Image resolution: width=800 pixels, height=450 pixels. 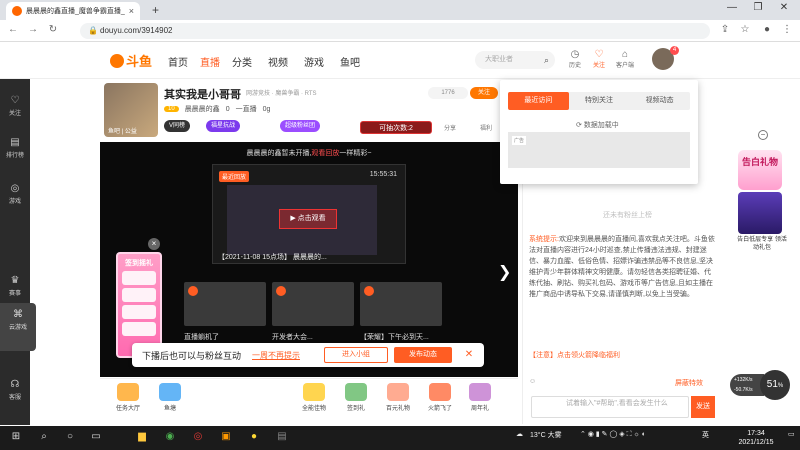 I want to click on gift-icon, so click(x=480, y=392).